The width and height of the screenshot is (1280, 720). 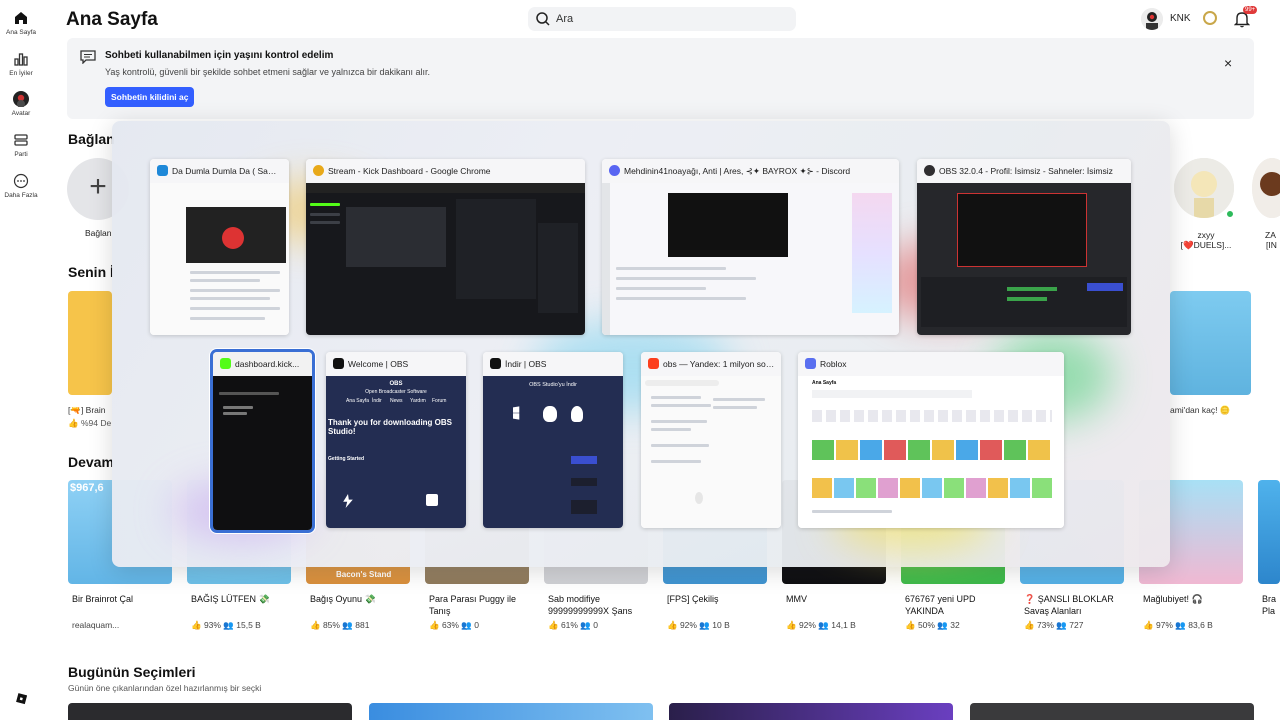 I want to click on game-name: Para Parası Puggy ile Tanış, so click(x=473, y=605).